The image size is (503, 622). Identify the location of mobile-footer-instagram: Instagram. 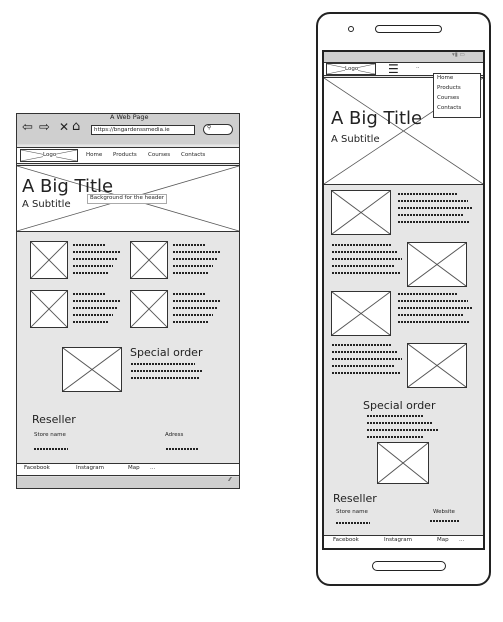
(398, 540).